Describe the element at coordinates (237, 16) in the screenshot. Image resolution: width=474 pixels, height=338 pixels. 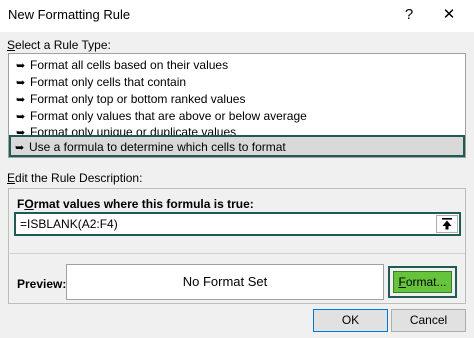
I see `title-bar: New Formatting Rule ? ✕` at that location.